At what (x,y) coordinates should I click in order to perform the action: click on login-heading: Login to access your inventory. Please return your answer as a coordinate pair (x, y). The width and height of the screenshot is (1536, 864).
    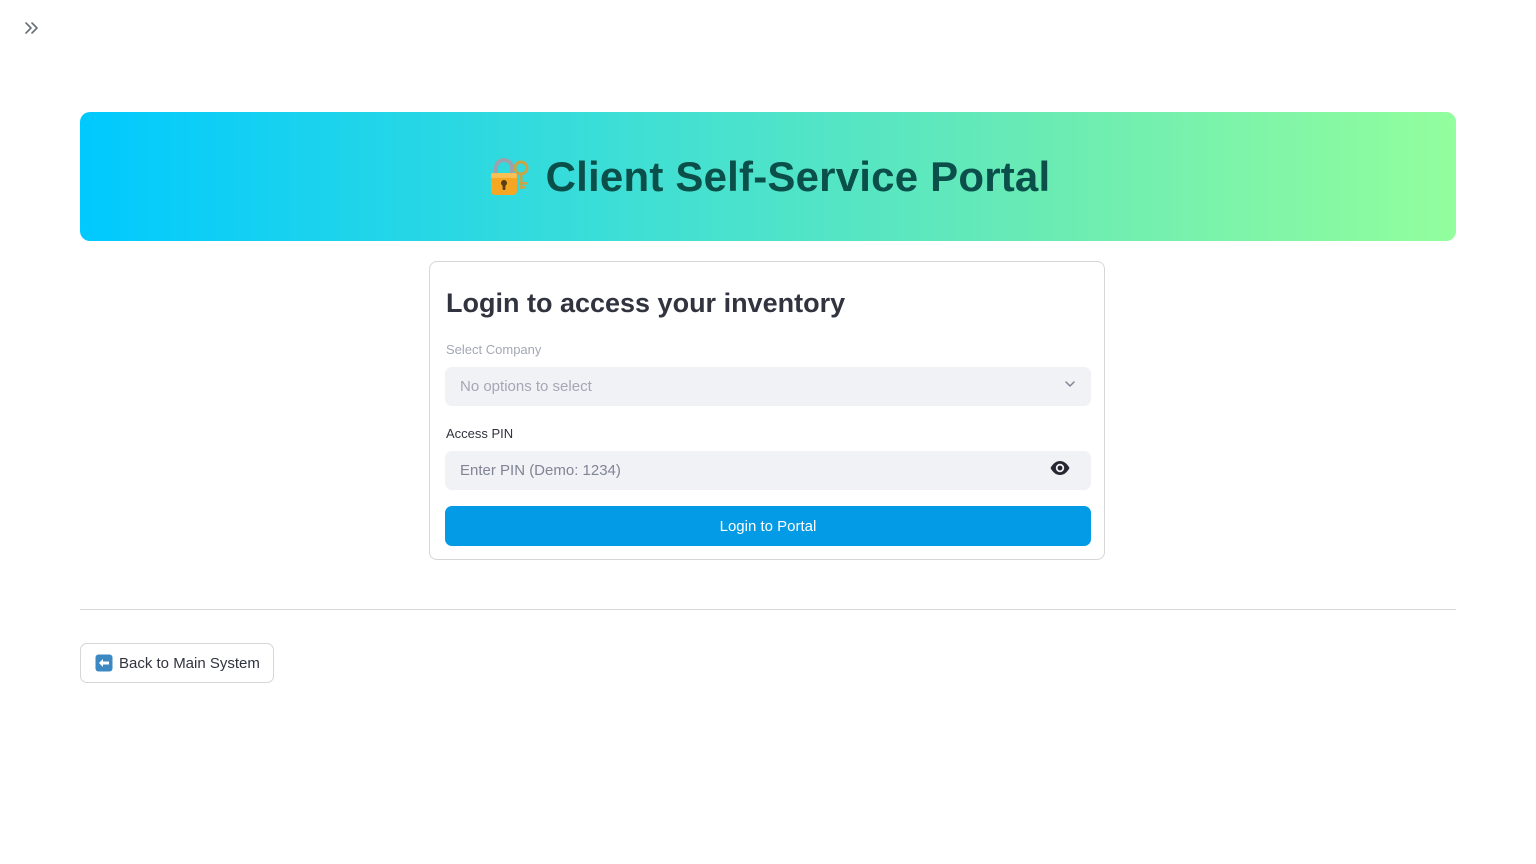
    Looking at the image, I should click on (646, 303).